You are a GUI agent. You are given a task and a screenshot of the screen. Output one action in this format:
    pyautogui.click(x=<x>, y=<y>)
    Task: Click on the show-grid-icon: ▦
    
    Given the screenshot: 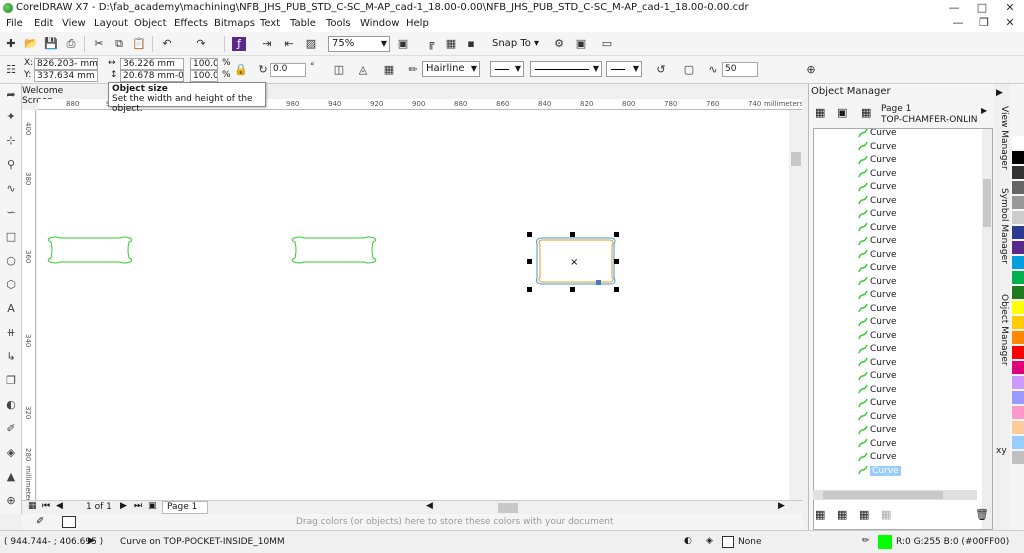 What is the action you would take?
    pyautogui.click(x=451, y=44)
    